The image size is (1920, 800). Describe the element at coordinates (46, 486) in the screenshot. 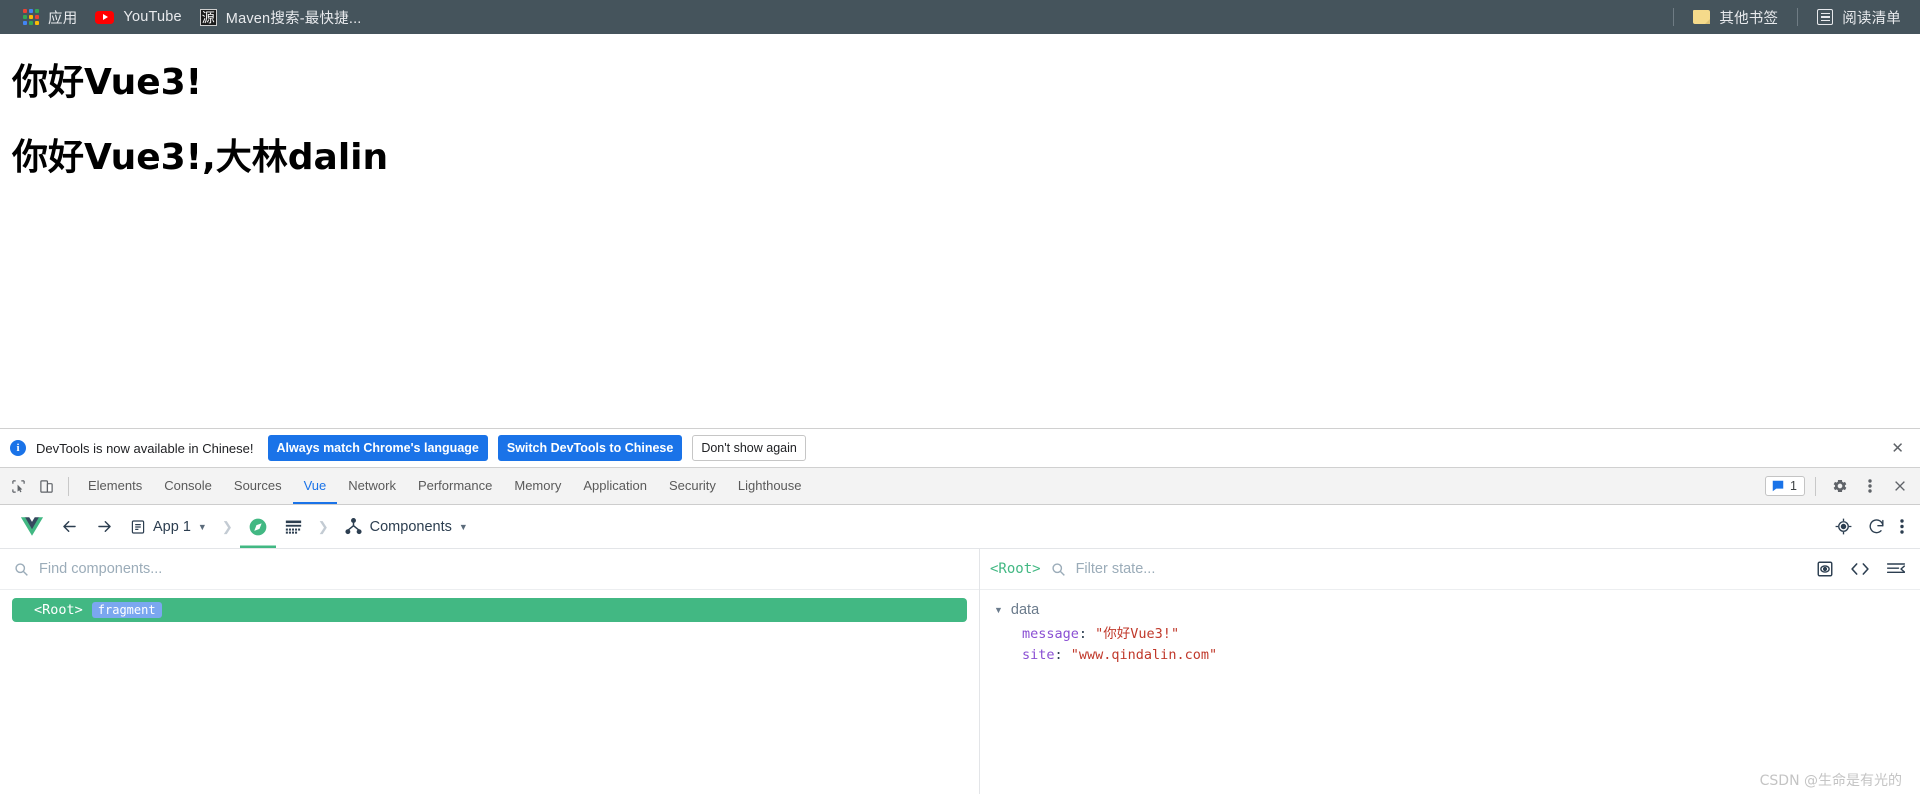

I see `device-toolbar-icon` at that location.